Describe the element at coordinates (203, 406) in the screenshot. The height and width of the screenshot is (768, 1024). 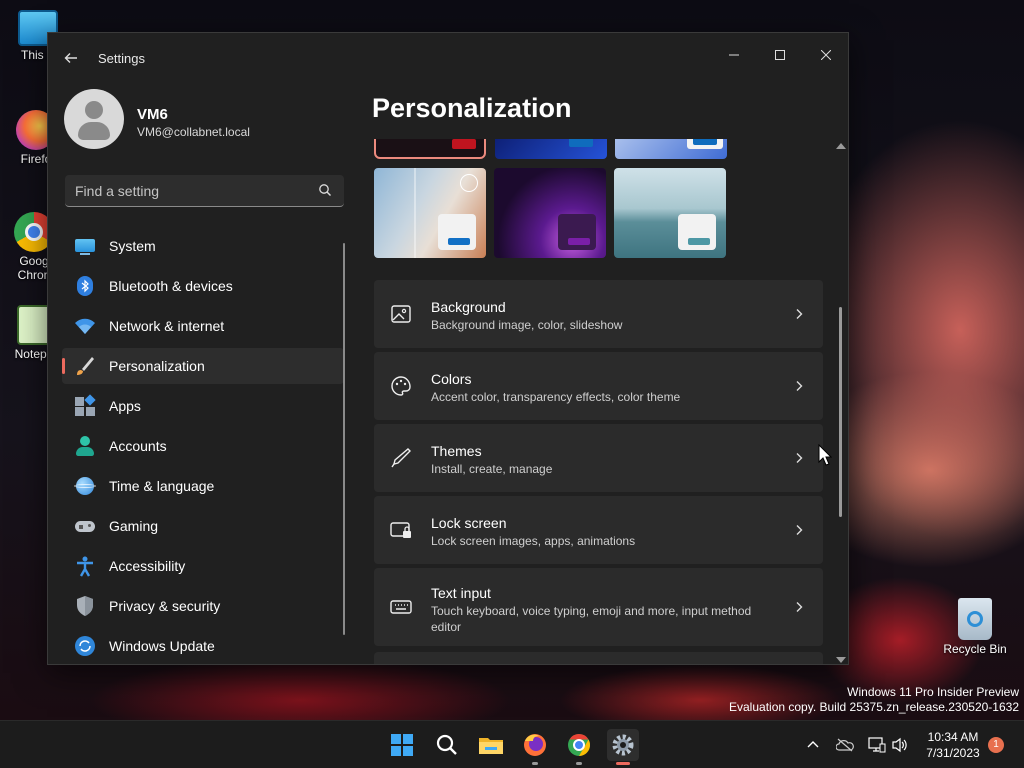
I see `nav-item-apps: Apps` at that location.